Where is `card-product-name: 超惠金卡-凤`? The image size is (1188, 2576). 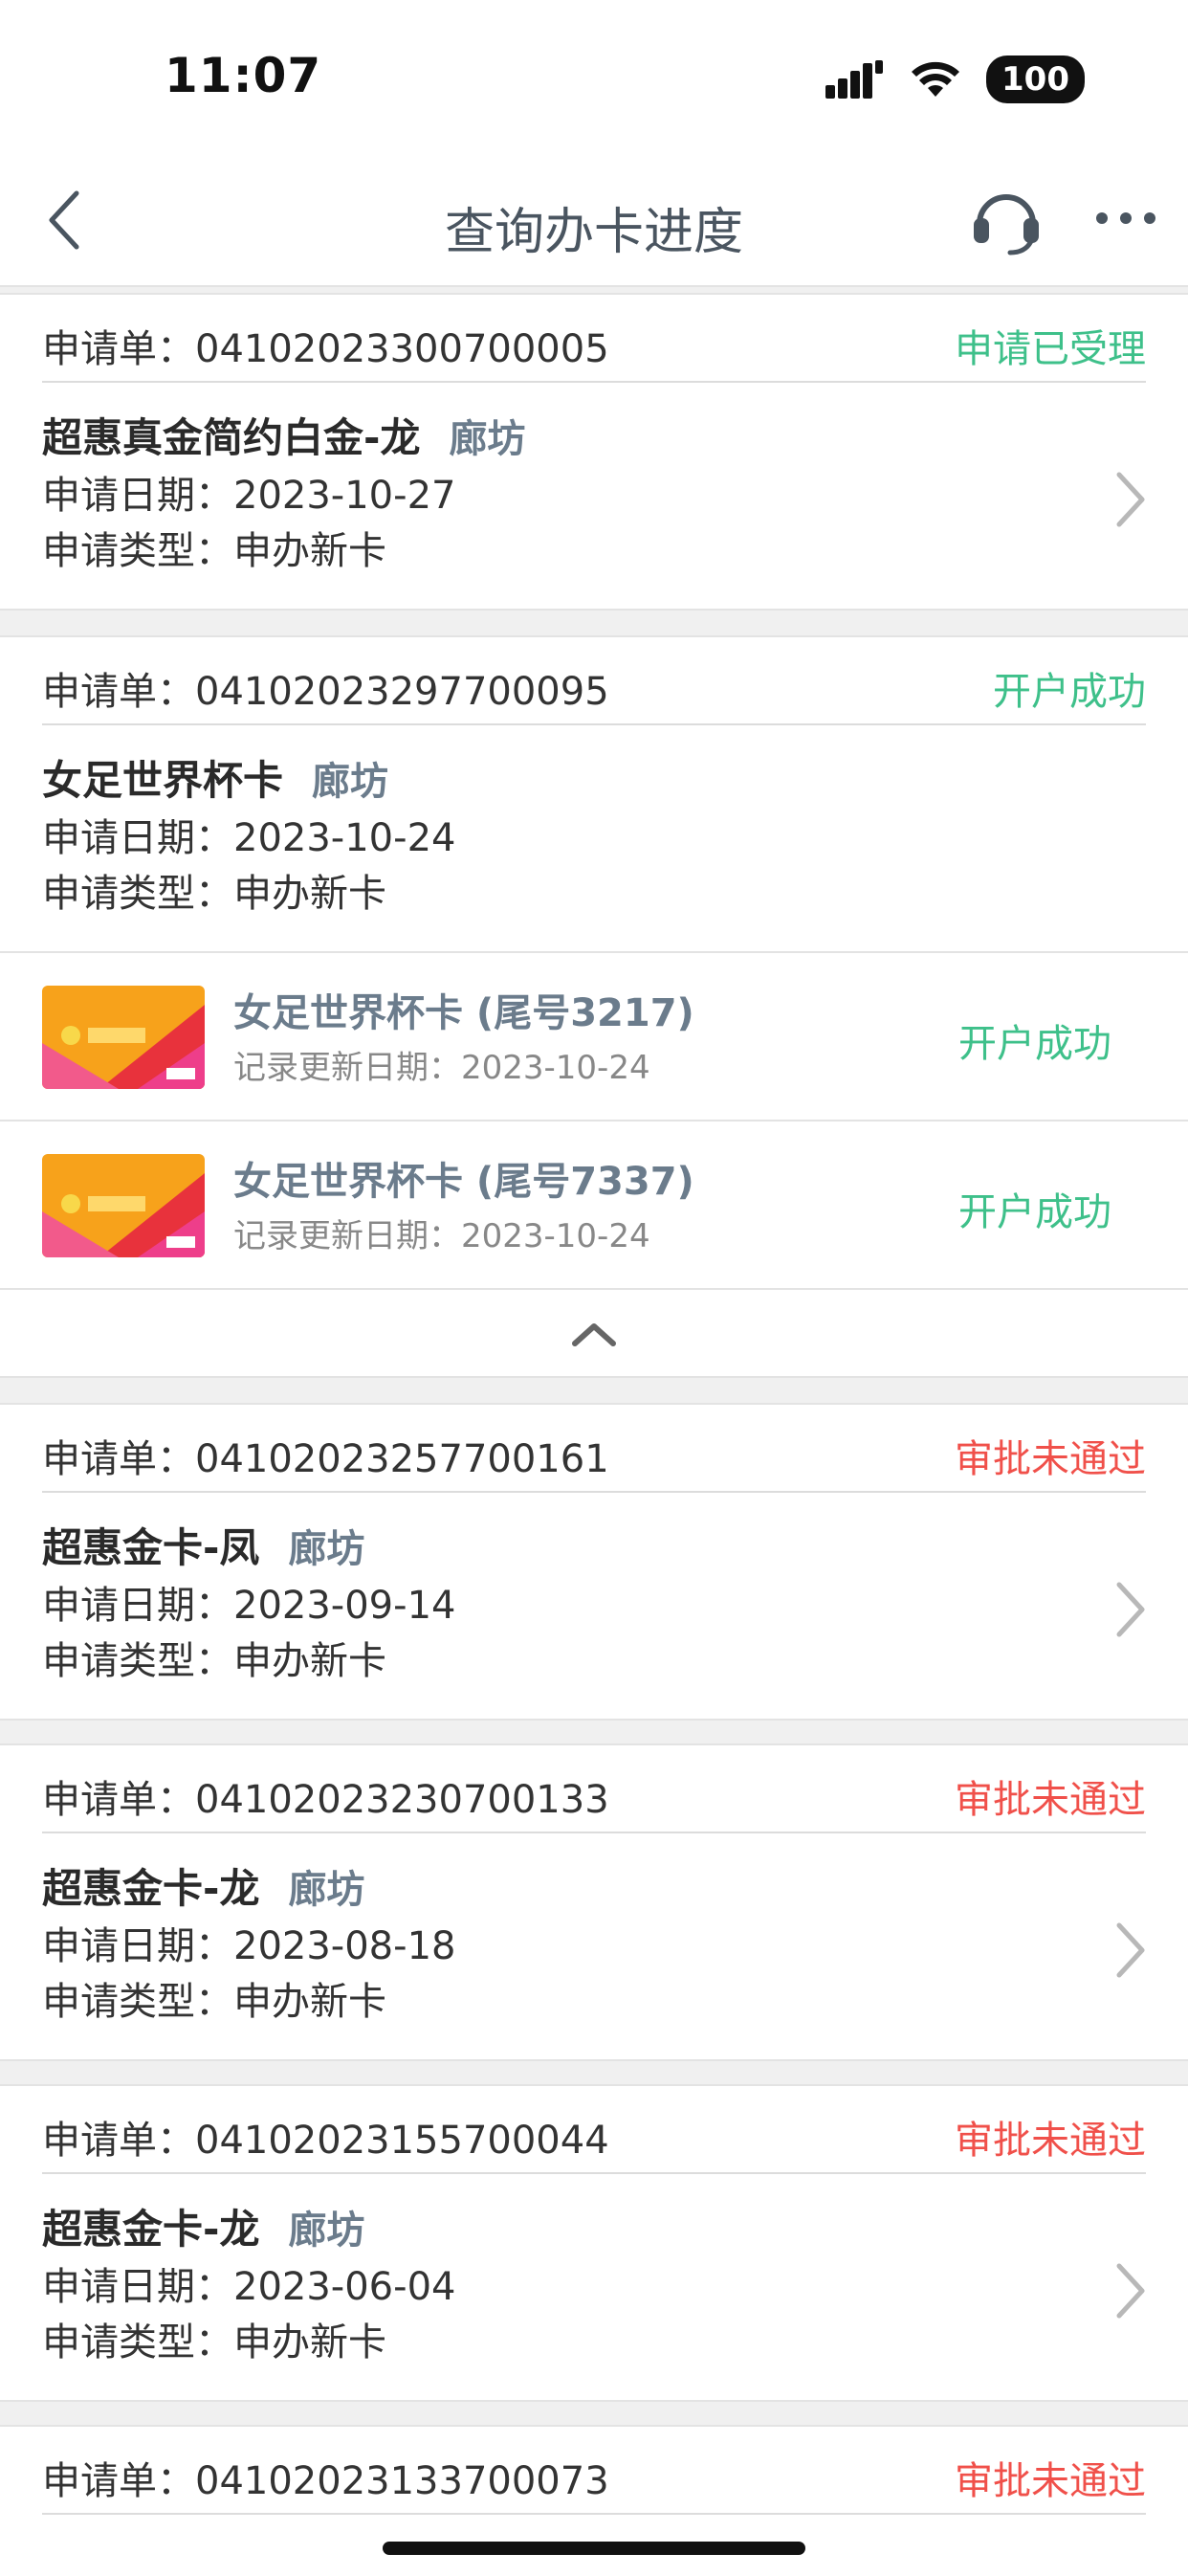 card-product-name: 超惠金卡-凤 is located at coordinates (151, 1547).